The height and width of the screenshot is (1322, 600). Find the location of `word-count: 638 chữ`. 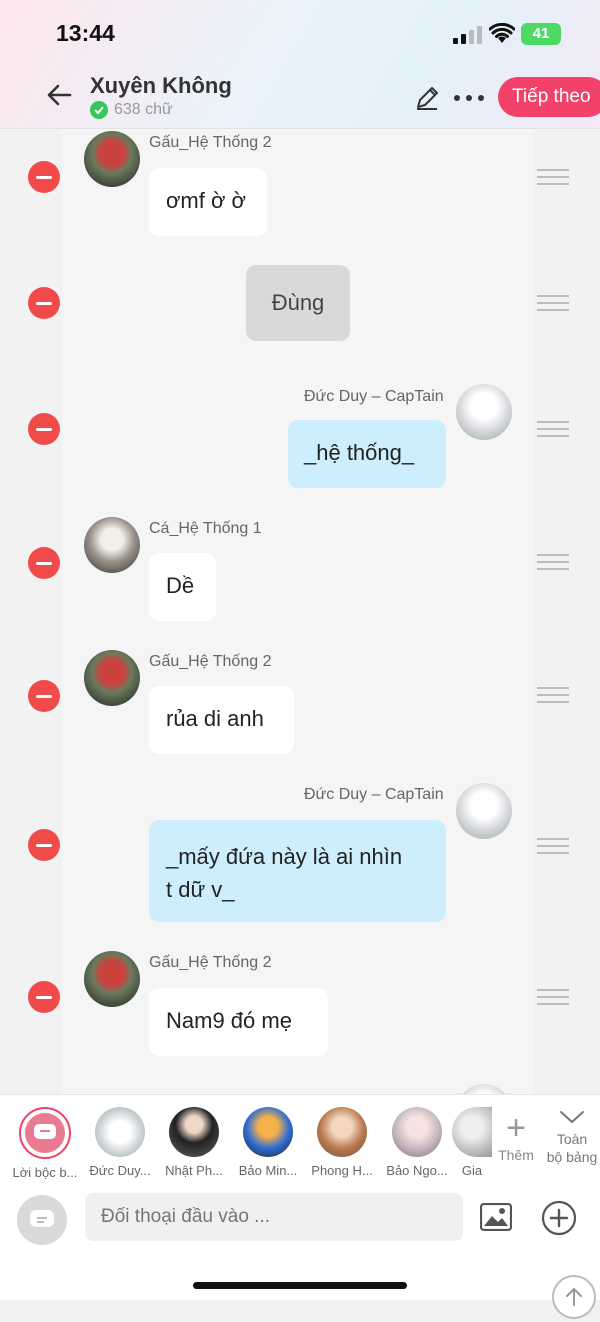

word-count: 638 chữ is located at coordinates (143, 109).